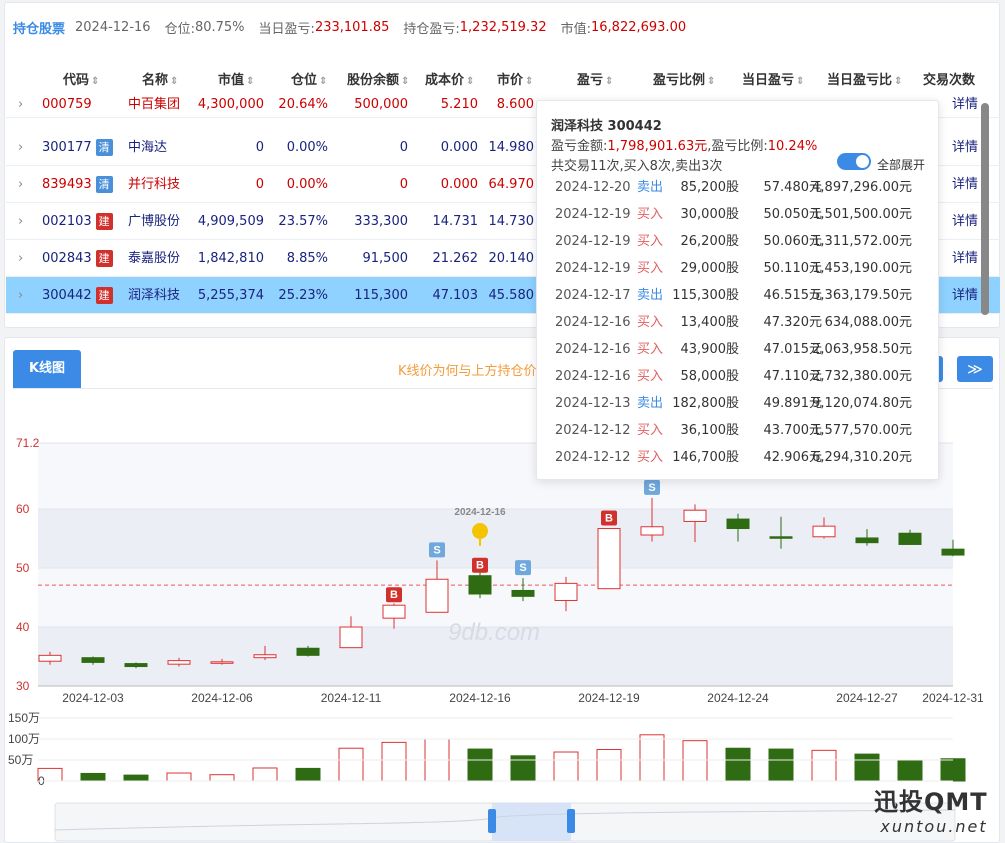 This screenshot has width=1005, height=843. I want to click on range-slider-window, so click(531, 822).